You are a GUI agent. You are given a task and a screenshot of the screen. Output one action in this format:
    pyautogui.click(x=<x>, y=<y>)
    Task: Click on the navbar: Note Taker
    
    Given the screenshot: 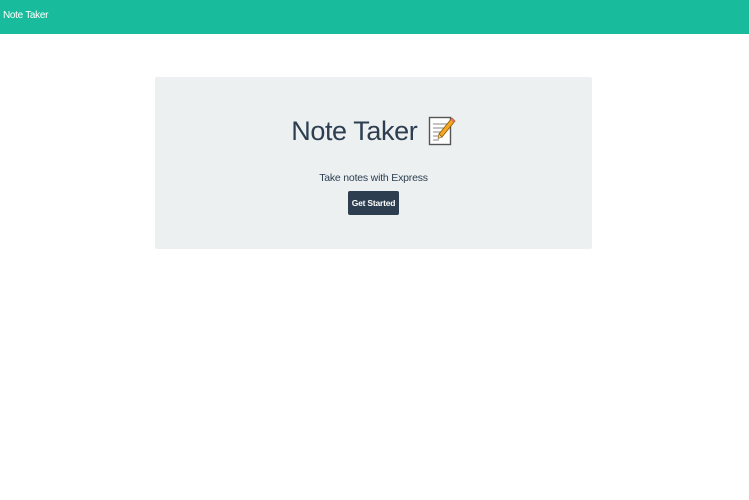 What is the action you would take?
    pyautogui.click(x=374, y=17)
    